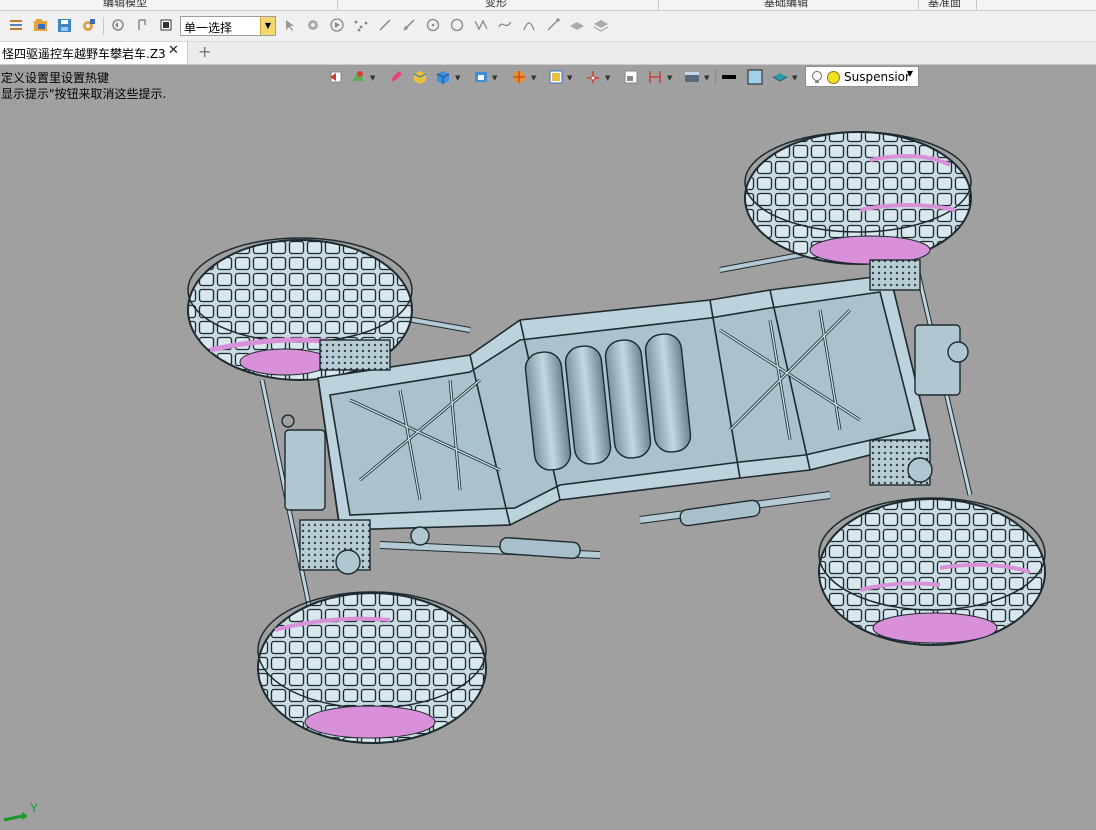 This screenshot has height=830, width=1096. I want to click on chevron-down-icon: ▼, so click(267, 26).